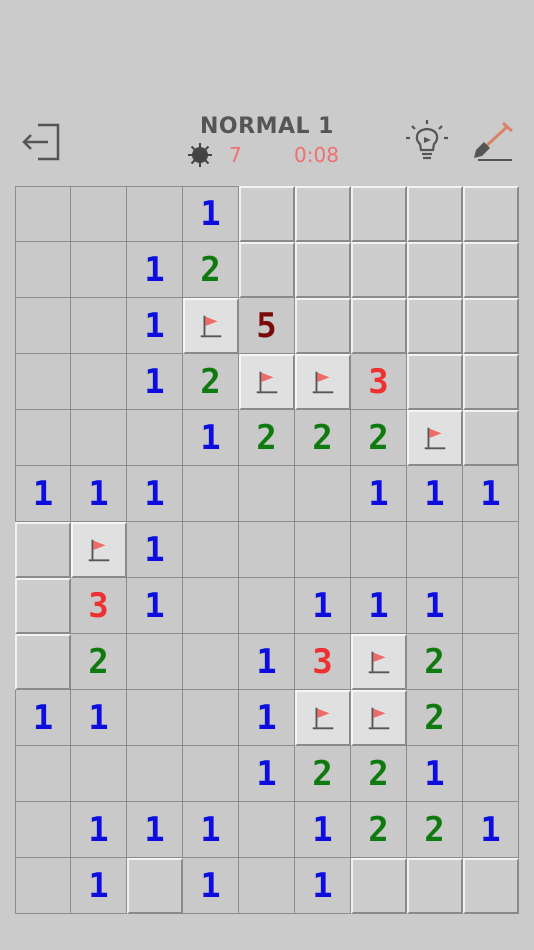 This screenshot has width=534, height=950. What do you see at coordinates (493, 142) in the screenshot?
I see `shovel-icon` at bounding box center [493, 142].